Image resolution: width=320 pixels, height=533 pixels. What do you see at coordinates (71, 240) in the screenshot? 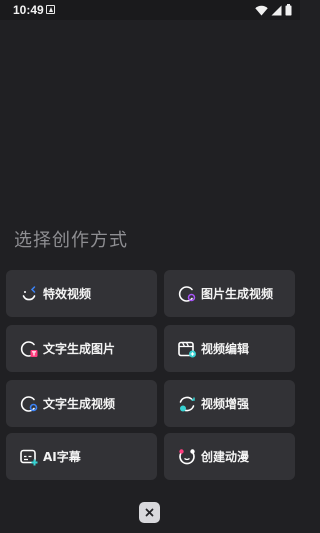
I see `page-title: 选择创作方式` at bounding box center [71, 240].